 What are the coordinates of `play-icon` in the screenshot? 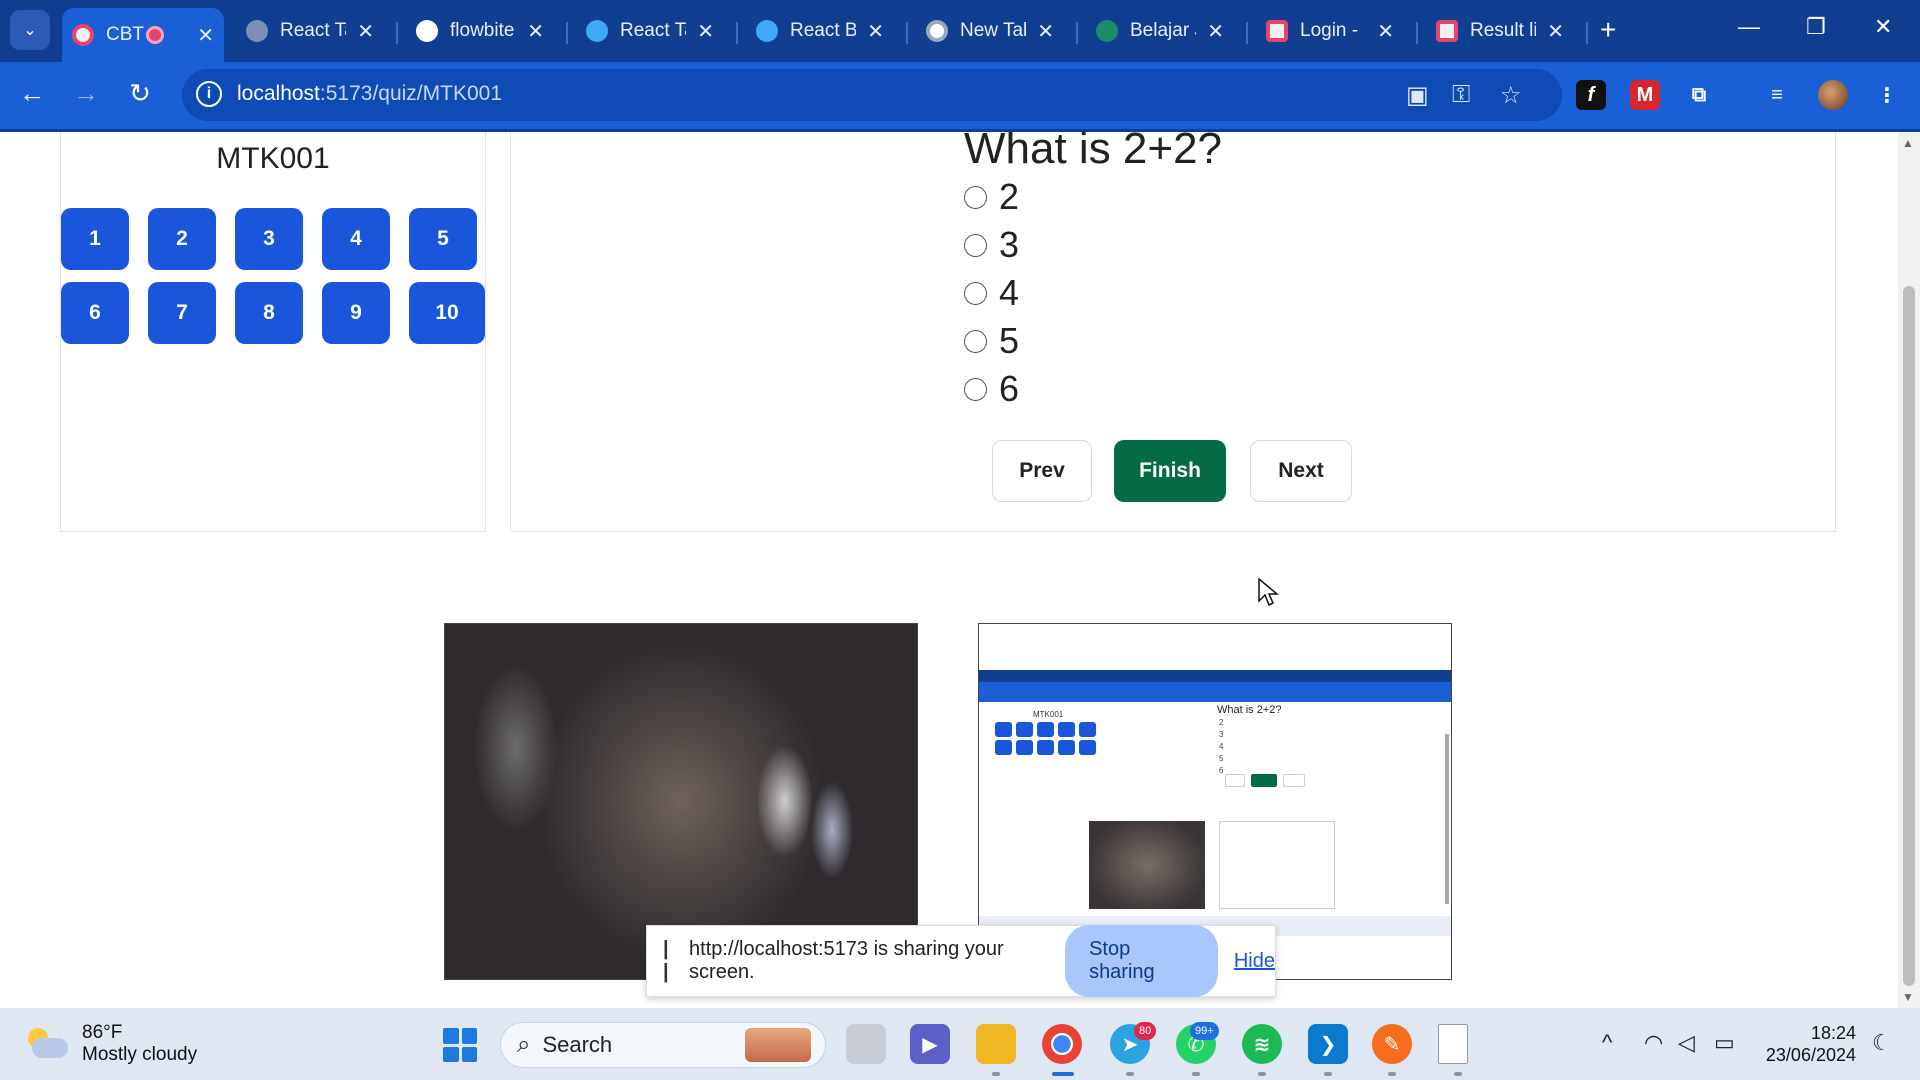 It's located at (767, 31).